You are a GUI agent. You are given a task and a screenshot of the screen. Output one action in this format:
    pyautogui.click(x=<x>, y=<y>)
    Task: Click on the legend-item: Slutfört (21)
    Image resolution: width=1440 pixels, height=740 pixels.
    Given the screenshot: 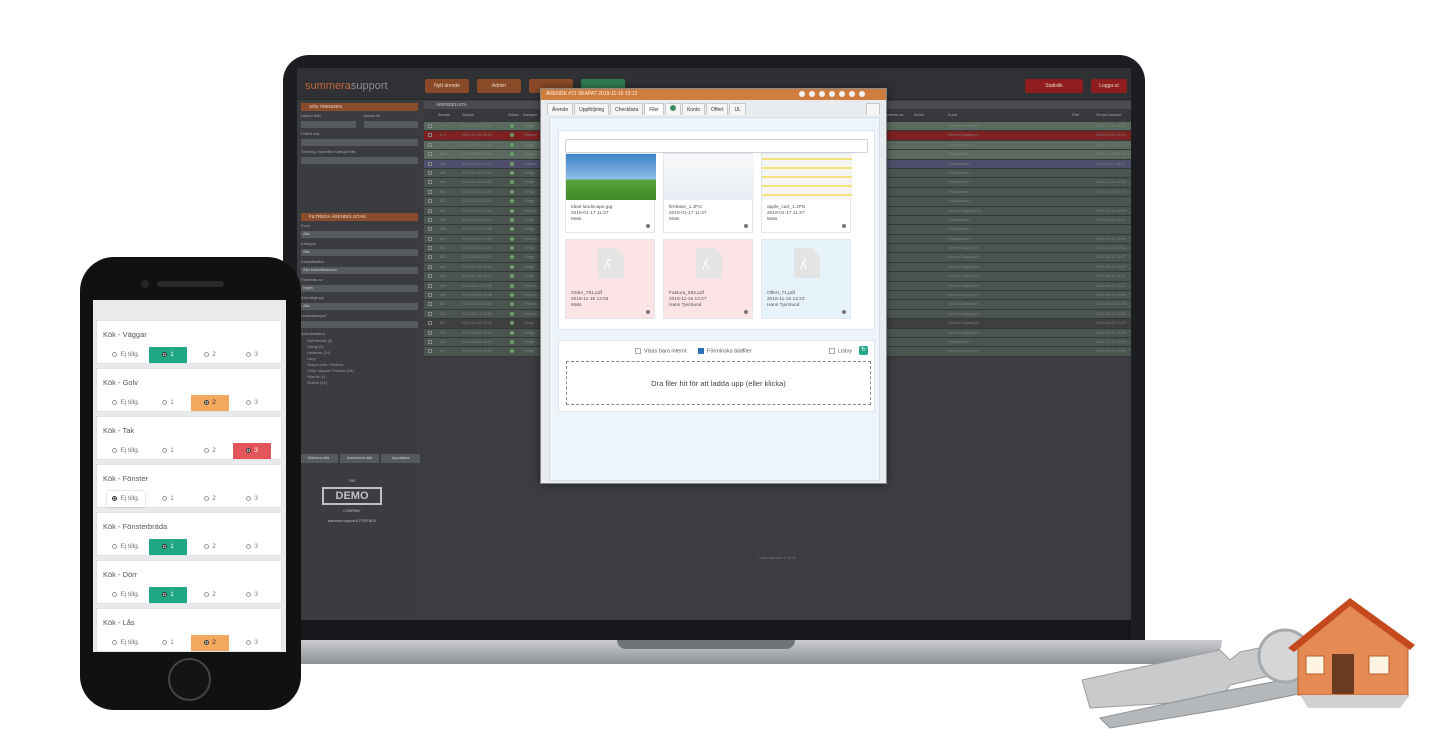 What is the action you would take?
    pyautogui.click(x=359, y=383)
    